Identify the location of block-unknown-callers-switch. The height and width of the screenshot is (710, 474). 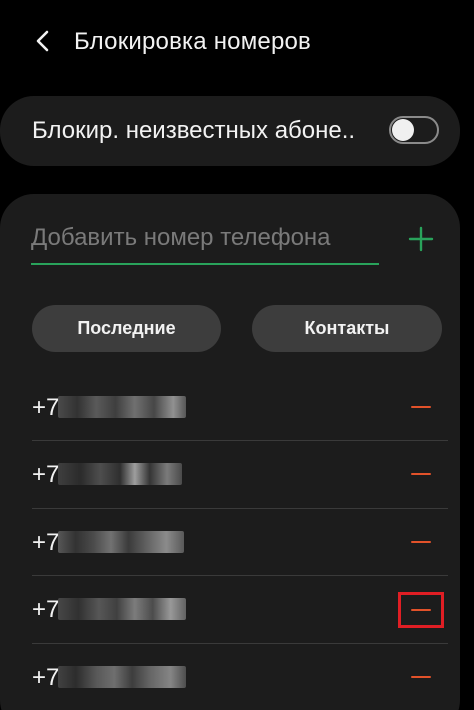
(414, 130).